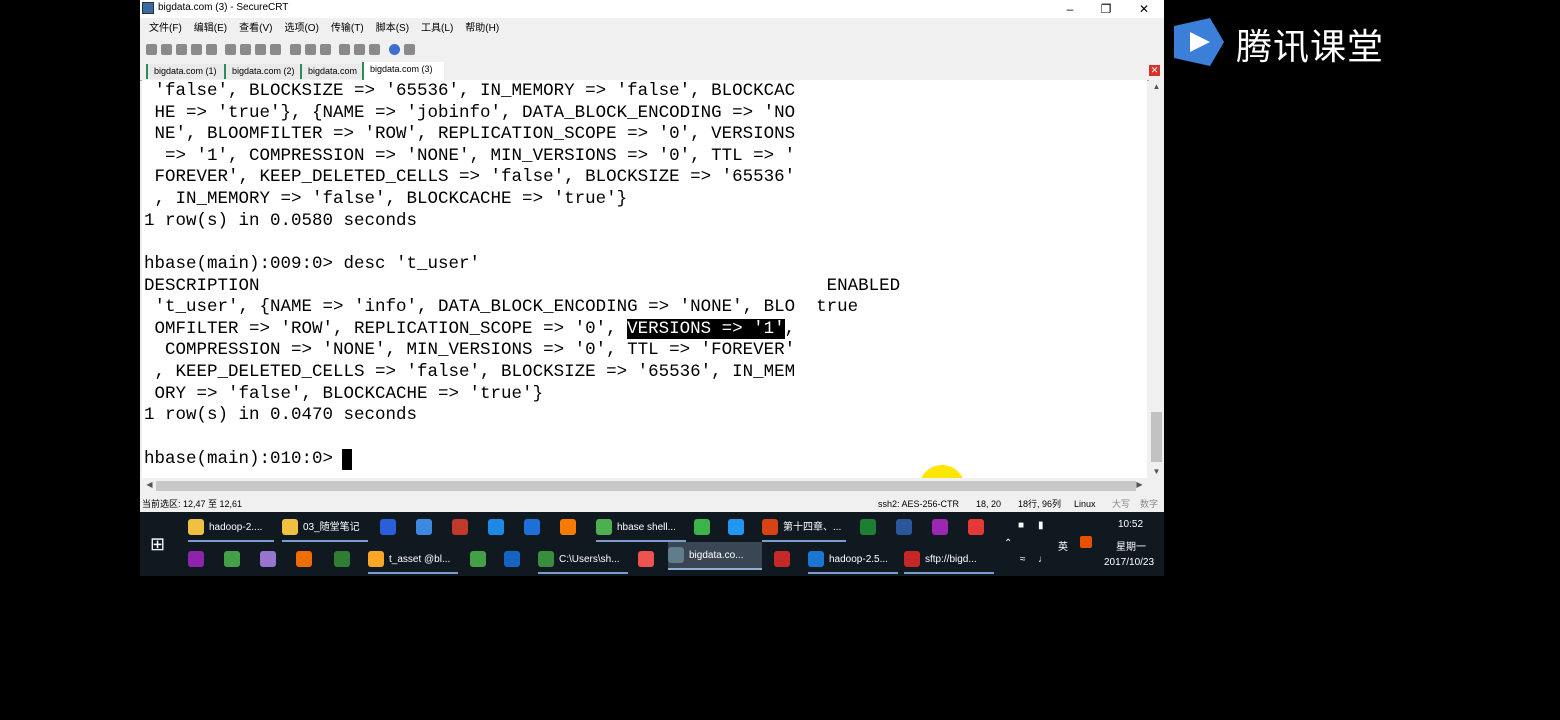  Describe the element at coordinates (181, 49) in the screenshot. I see `connect-tab-icon` at that location.